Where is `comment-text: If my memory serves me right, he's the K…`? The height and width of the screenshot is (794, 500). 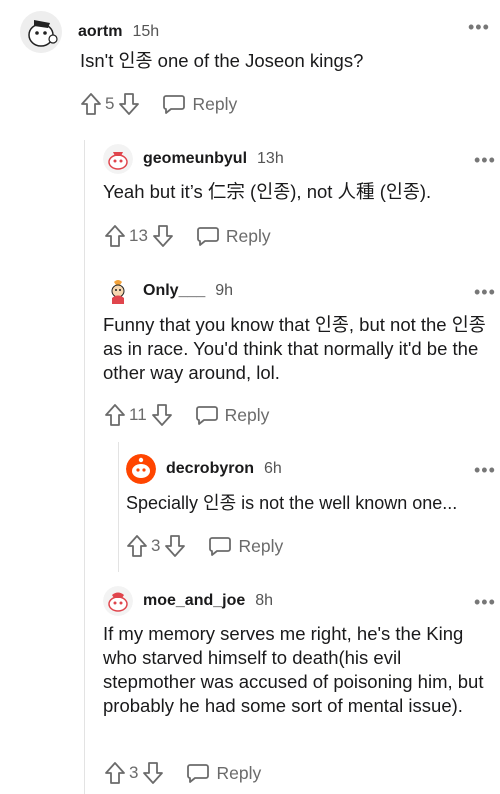
comment-text: If my memory serves me right, he's the K… is located at coordinates (293, 669).